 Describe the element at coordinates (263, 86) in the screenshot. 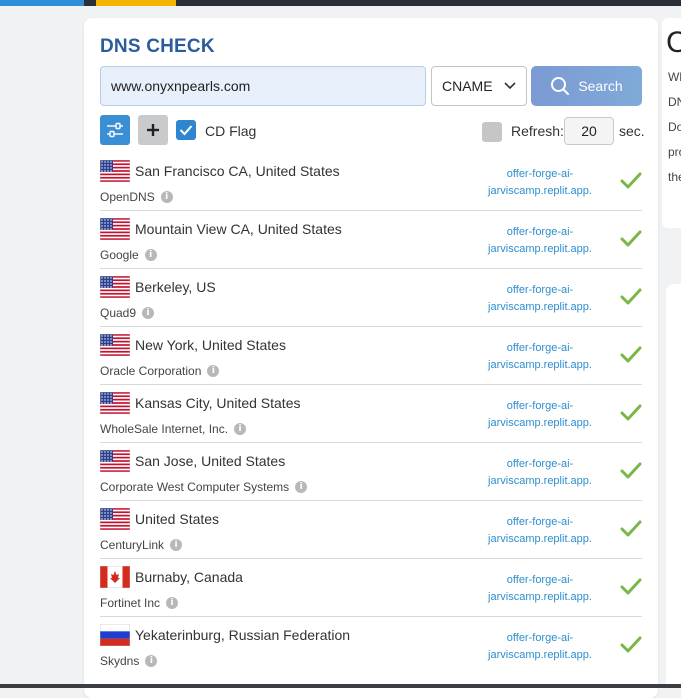

I see `domain-input` at that location.